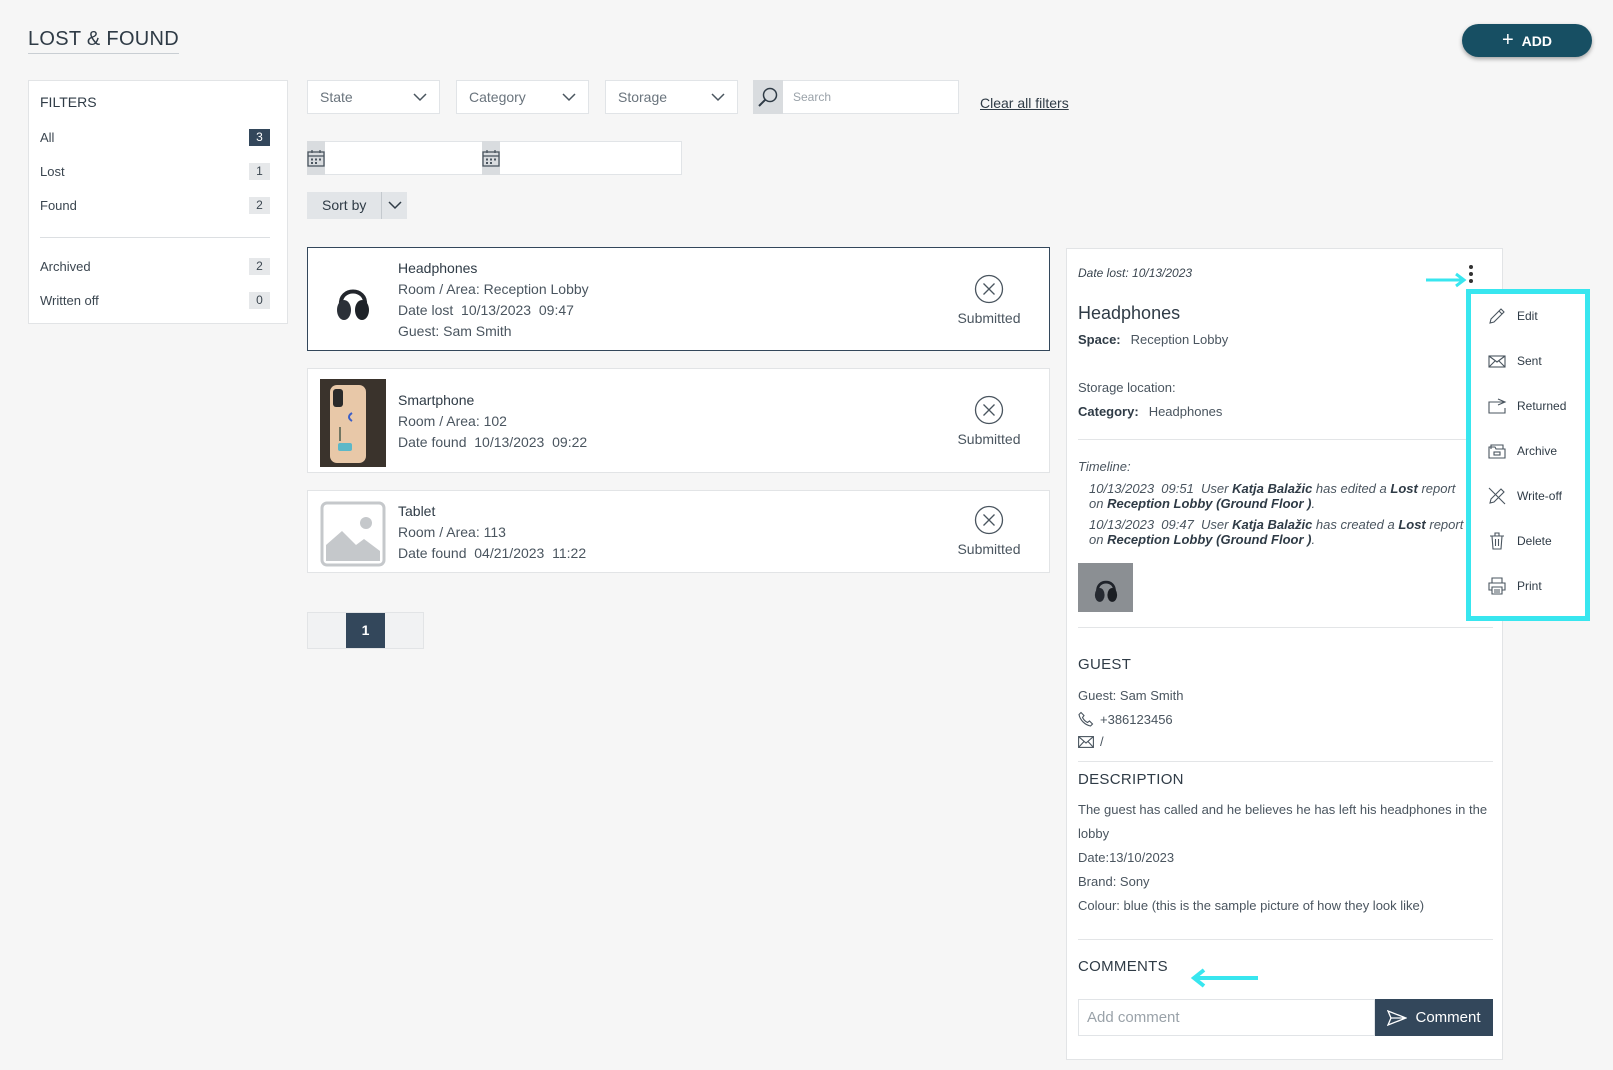  Describe the element at coordinates (155, 266) in the screenshot. I see `filter-archived: Archived 2` at that location.